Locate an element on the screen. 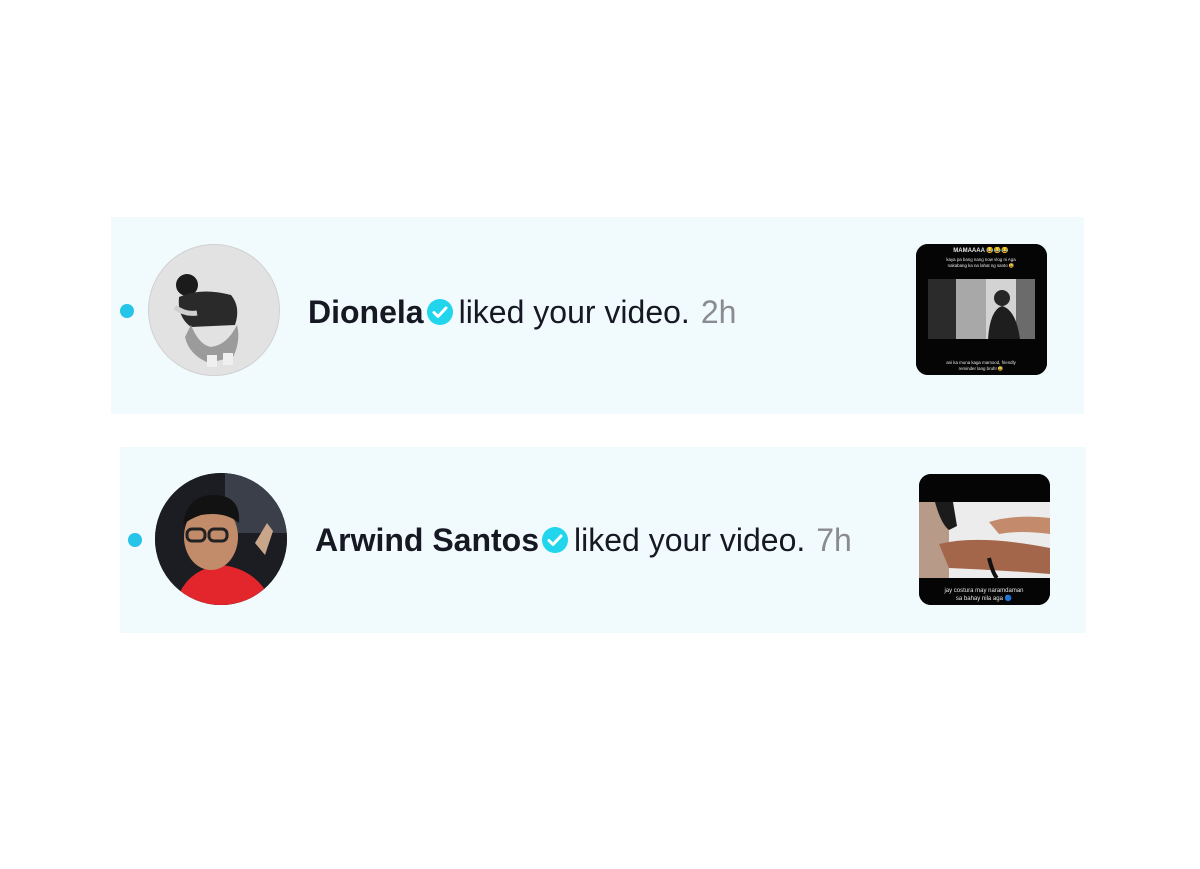 The width and height of the screenshot is (1200, 869). notification-text: Arwind Santos liked your video. 7h is located at coordinates (583, 540).